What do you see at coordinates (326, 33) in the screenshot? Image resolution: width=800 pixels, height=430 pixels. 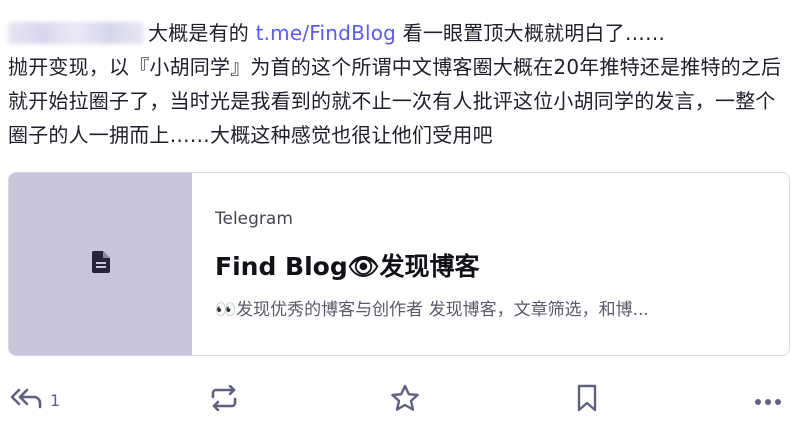 I see `telegram-link: t.me/FindBlog` at bounding box center [326, 33].